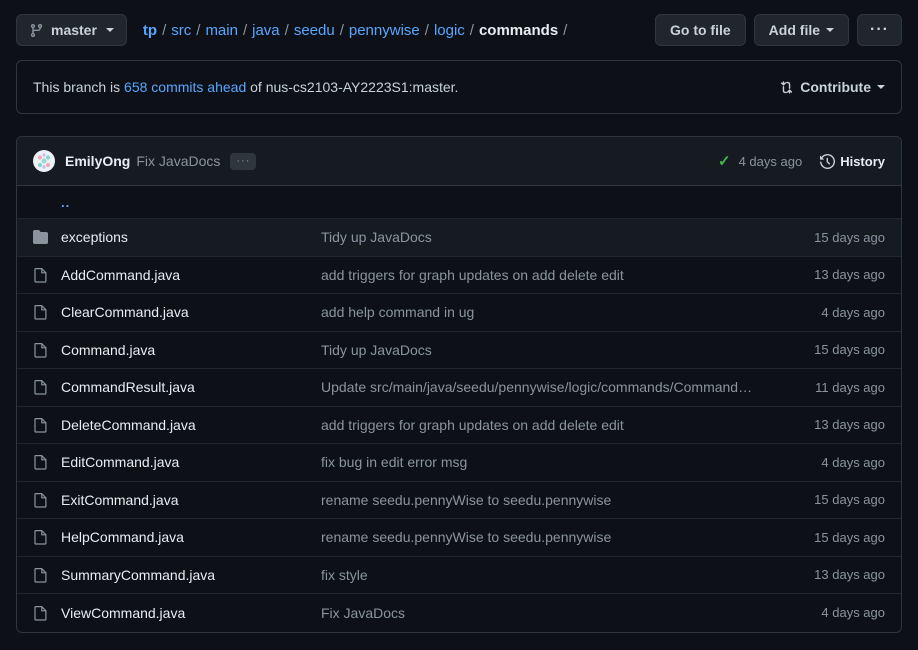 The width and height of the screenshot is (918, 650). What do you see at coordinates (786, 87) in the screenshot?
I see `git-compare-icon` at bounding box center [786, 87].